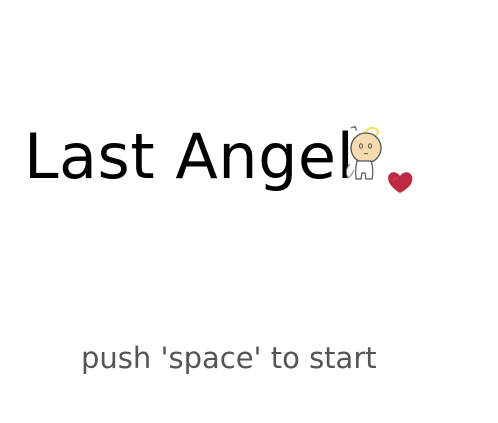 The width and height of the screenshot is (498, 423). Describe the element at coordinates (400, 182) in the screenshot. I see `heart-icon` at that location.